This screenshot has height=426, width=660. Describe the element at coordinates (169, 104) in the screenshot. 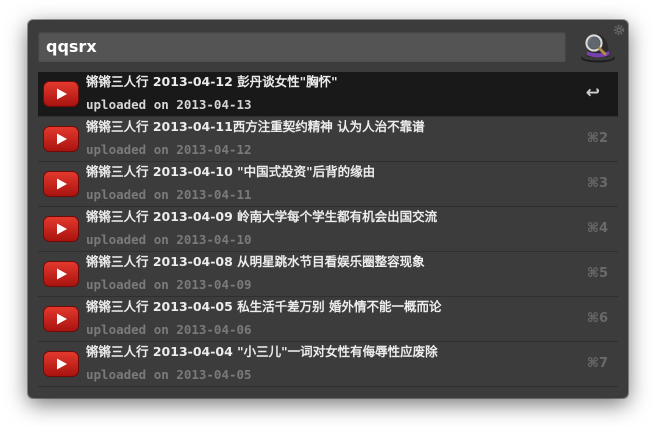

I see `result-subtitle: uploaded on 2013-04-13` at that location.